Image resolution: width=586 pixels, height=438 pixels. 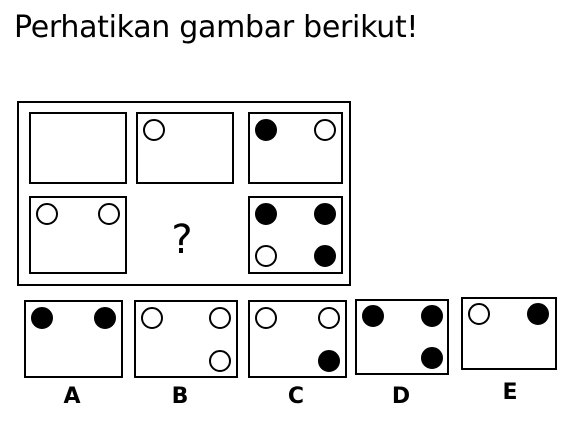 What do you see at coordinates (402, 337) in the screenshot?
I see `option-d-box` at bounding box center [402, 337].